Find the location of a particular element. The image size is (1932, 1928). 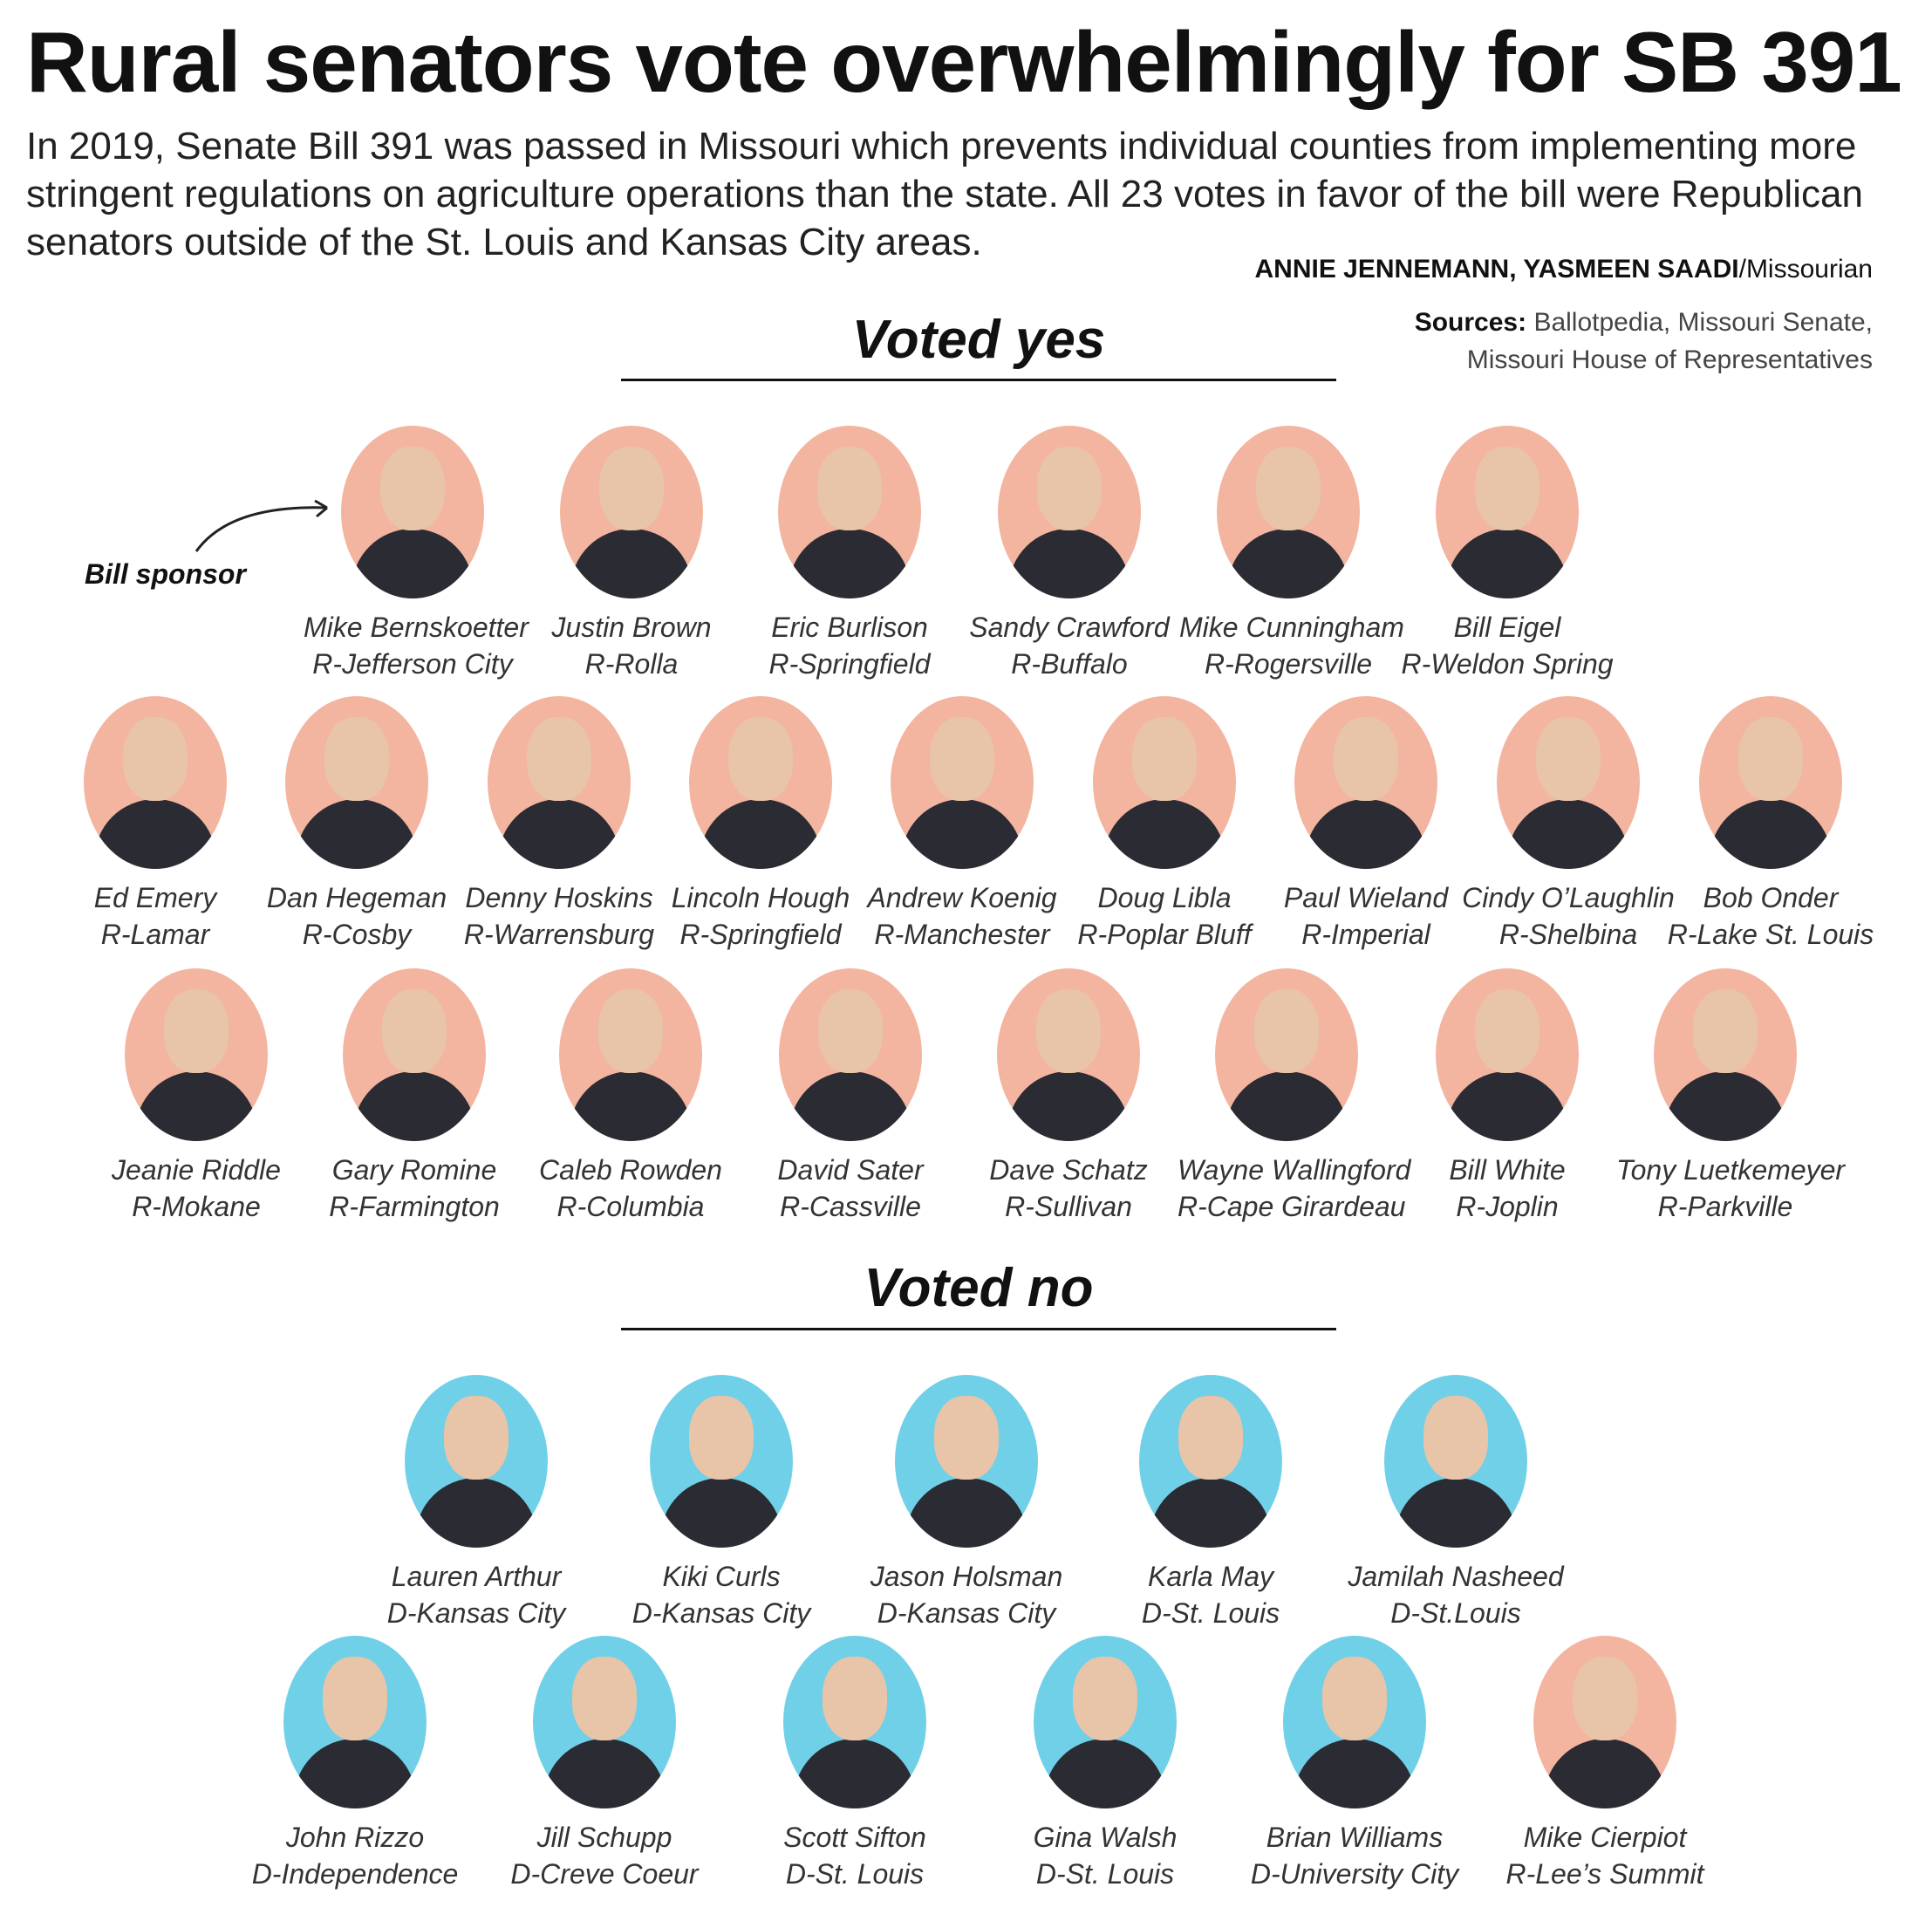

senator-name: Dan Hegeman is located at coordinates (356, 897).